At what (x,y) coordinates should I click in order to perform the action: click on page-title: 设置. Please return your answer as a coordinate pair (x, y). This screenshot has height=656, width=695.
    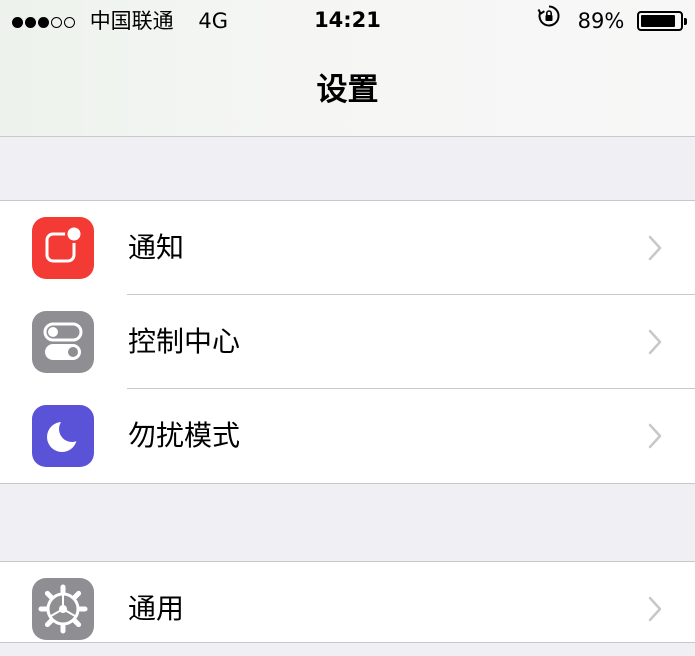
    Looking at the image, I should click on (347, 90).